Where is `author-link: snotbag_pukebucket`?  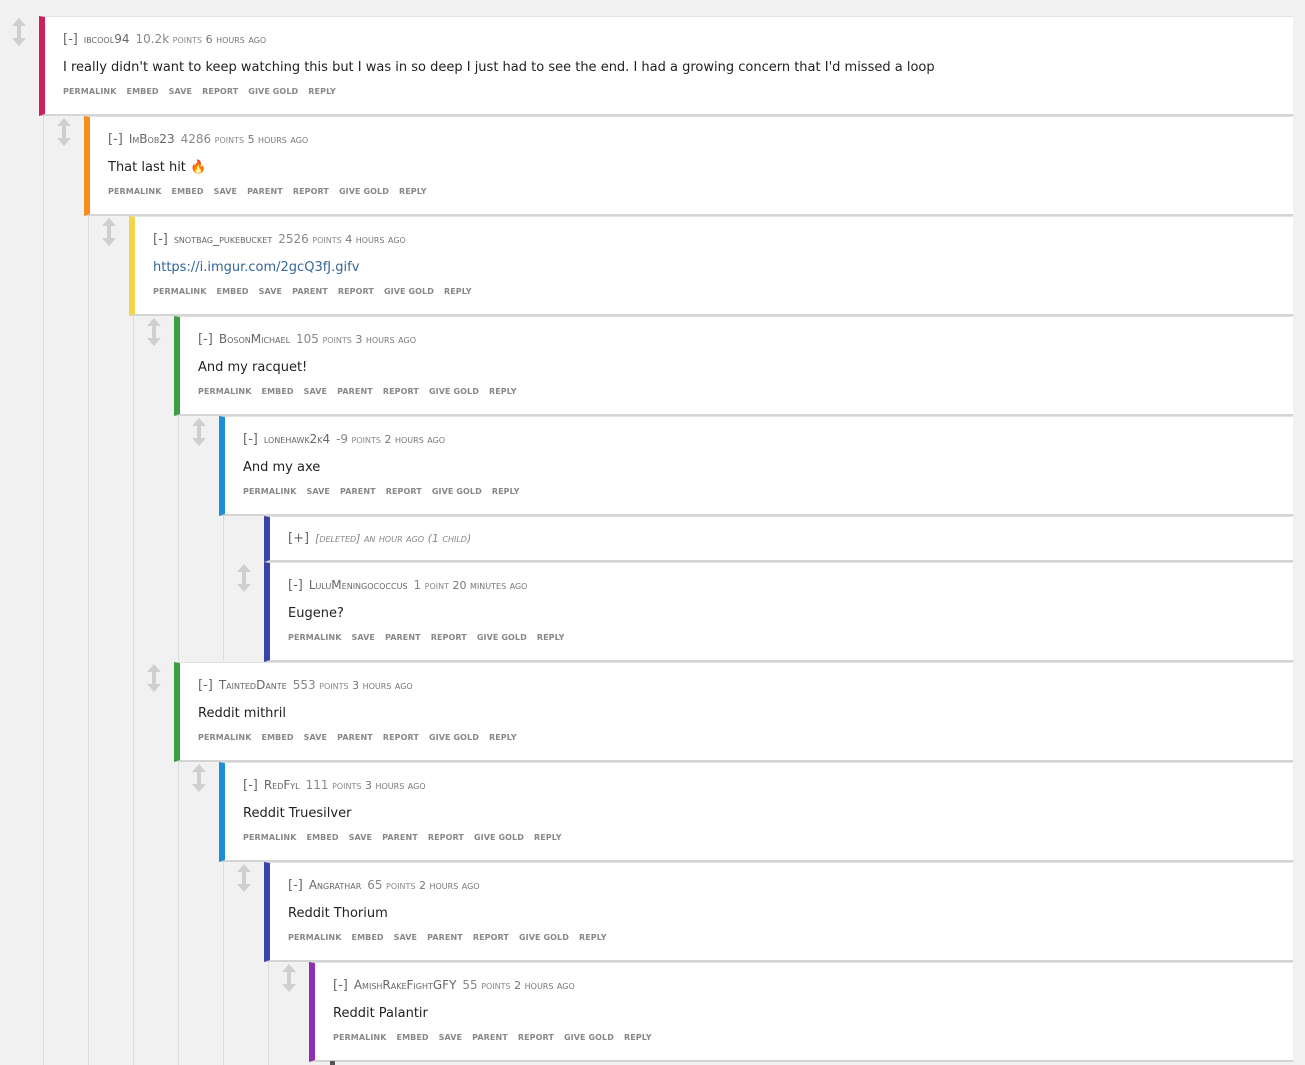 author-link: snotbag_pukebucket is located at coordinates (223, 239).